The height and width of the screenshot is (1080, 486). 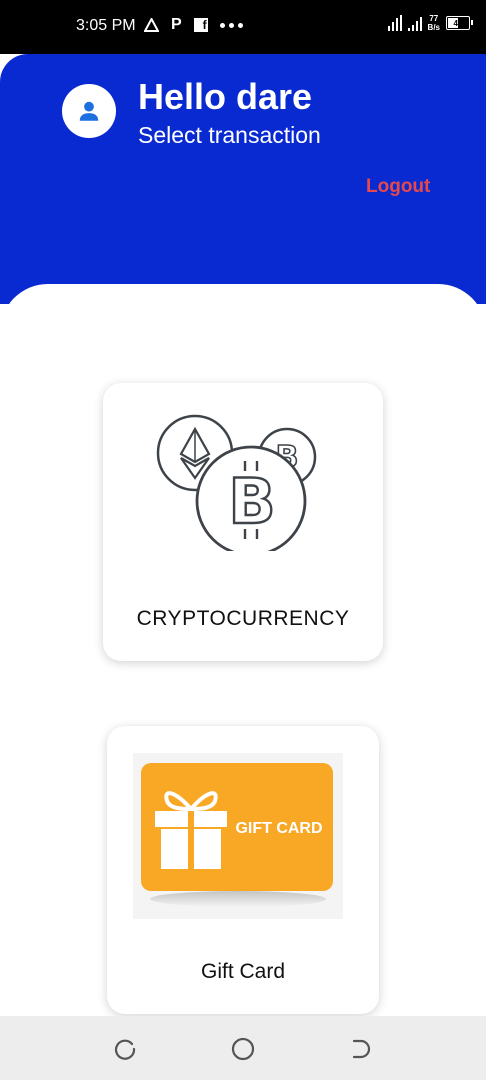 I want to click on logout-button: Logout, so click(x=398, y=187).